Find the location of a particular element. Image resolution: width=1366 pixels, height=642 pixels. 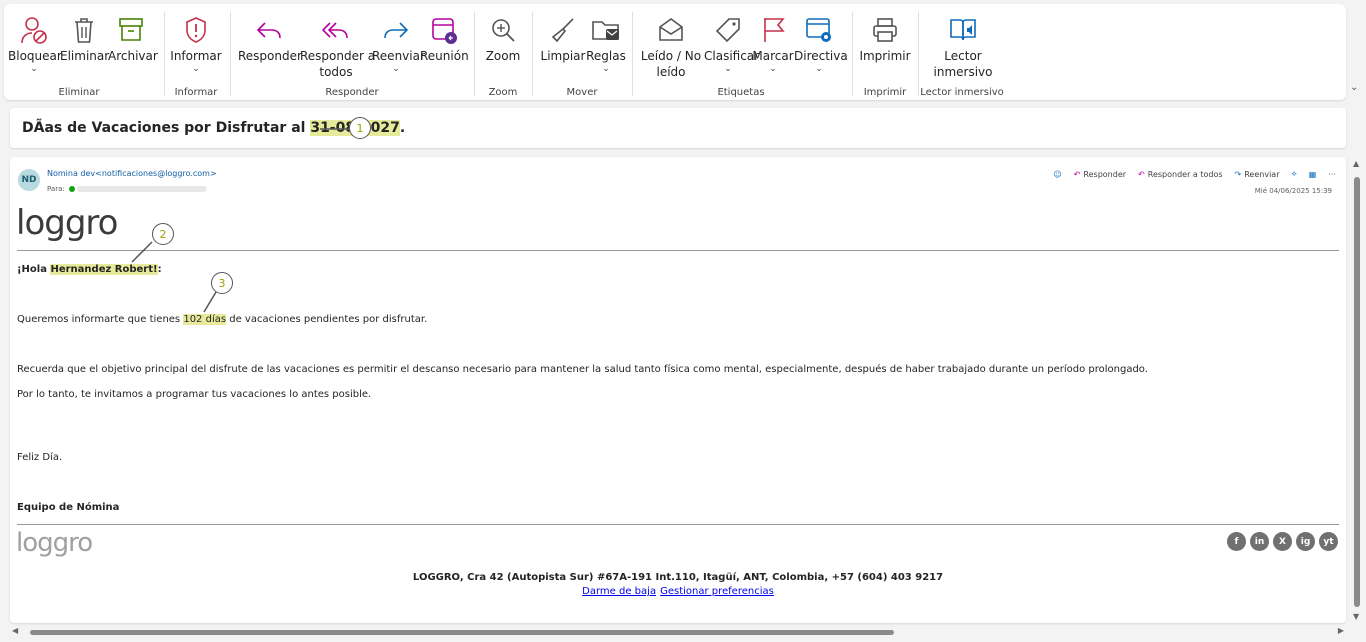

loggro-footer-logo: loggro is located at coordinates (54, 543).